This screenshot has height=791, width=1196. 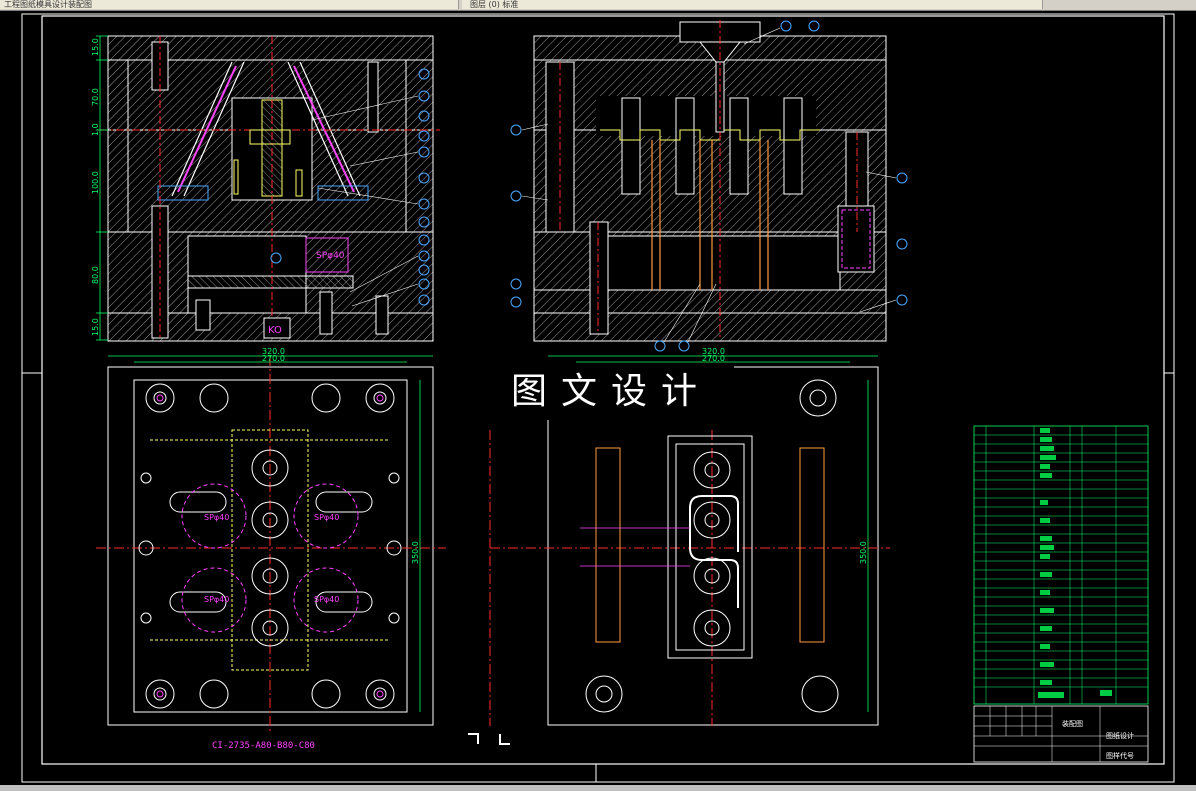 I want to click on ko-label: KO, so click(x=275, y=330).